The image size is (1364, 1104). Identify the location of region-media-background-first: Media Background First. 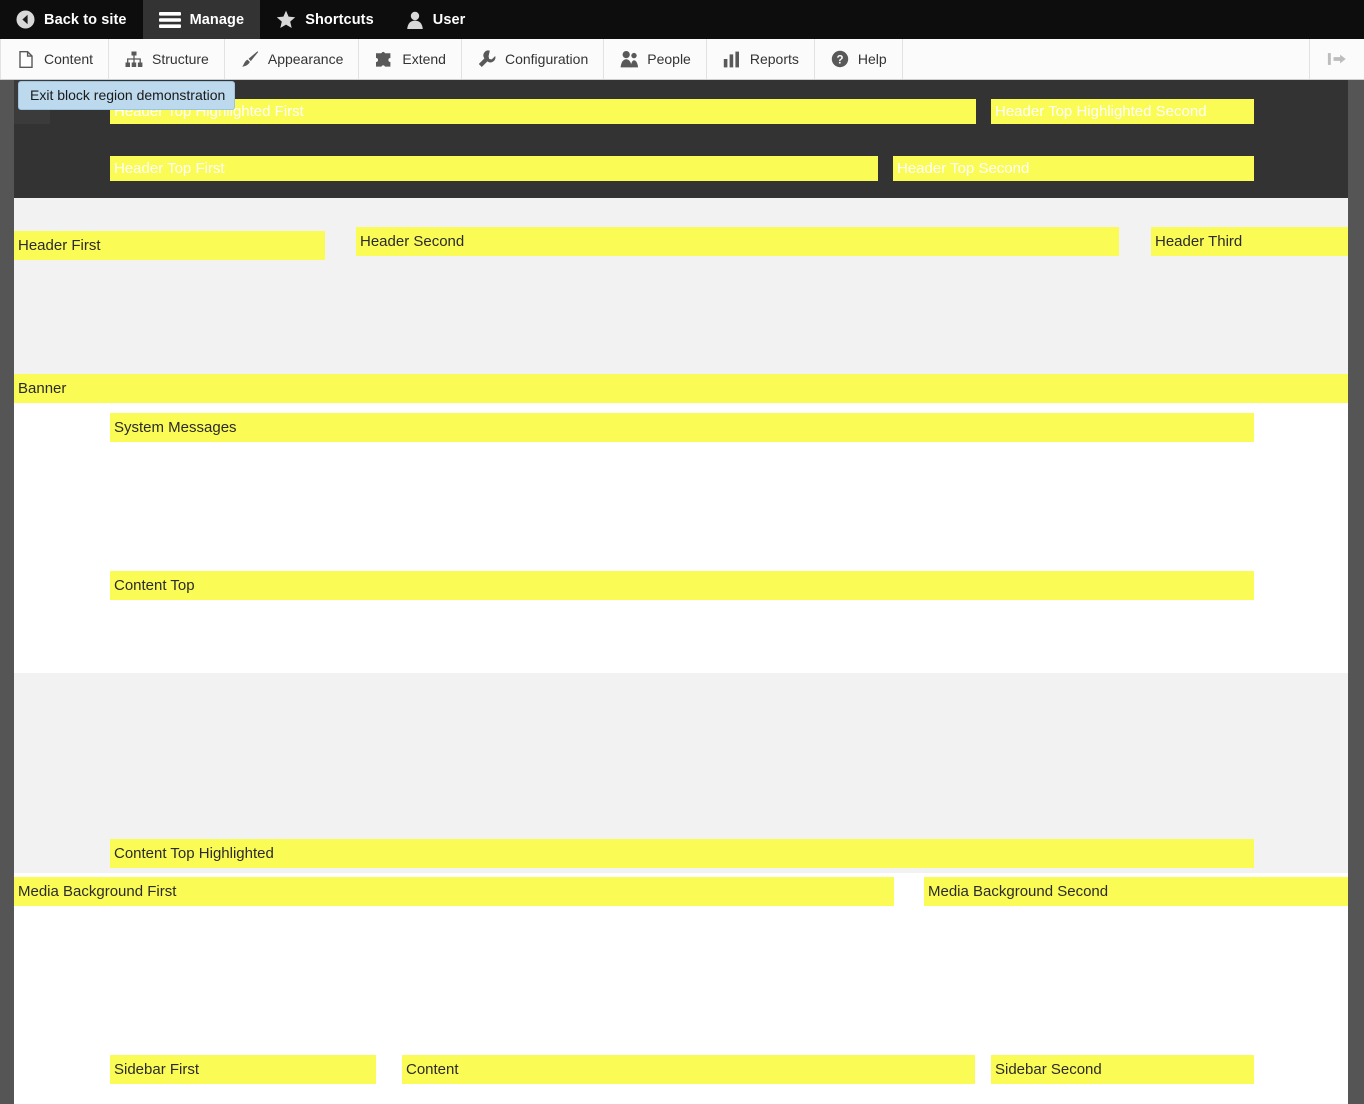
(454, 891).